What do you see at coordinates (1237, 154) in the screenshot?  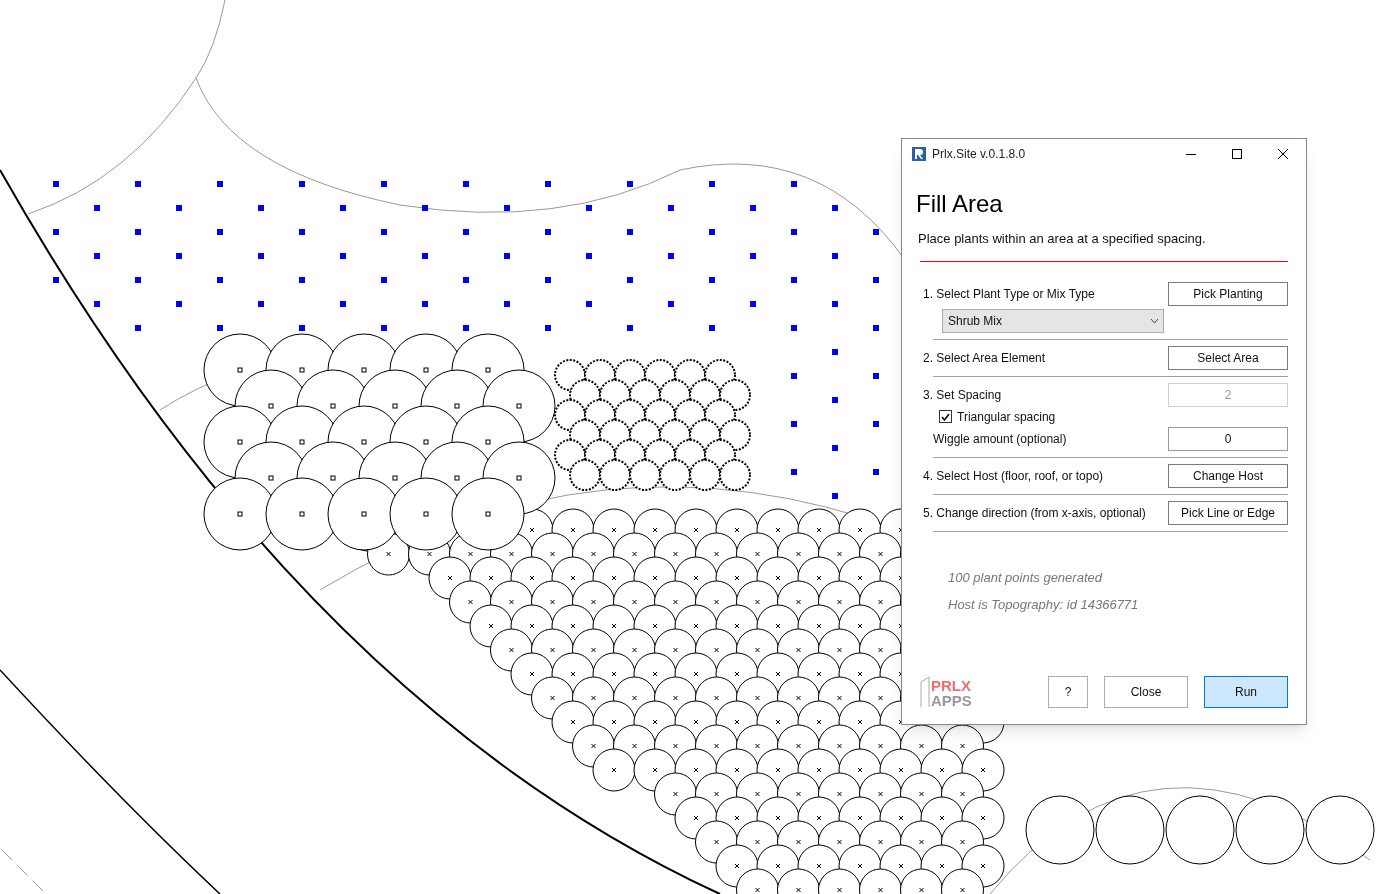 I see `maximize-icon` at bounding box center [1237, 154].